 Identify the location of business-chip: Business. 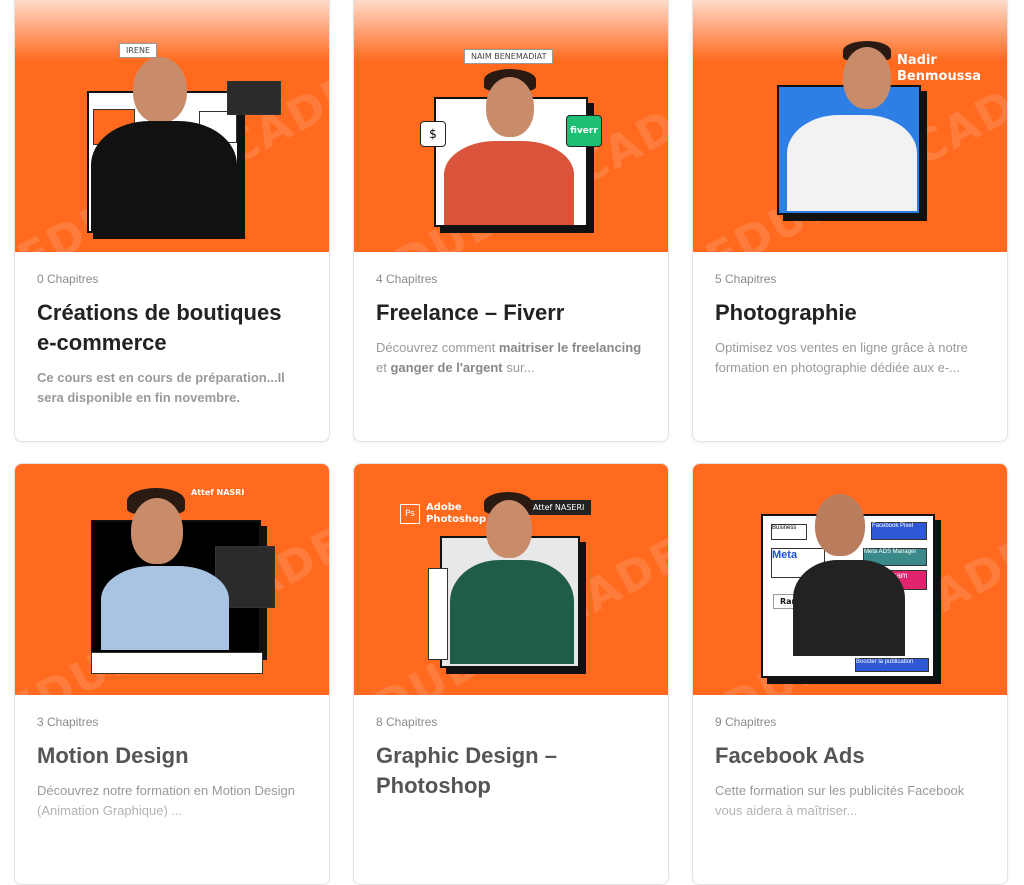
(789, 532).